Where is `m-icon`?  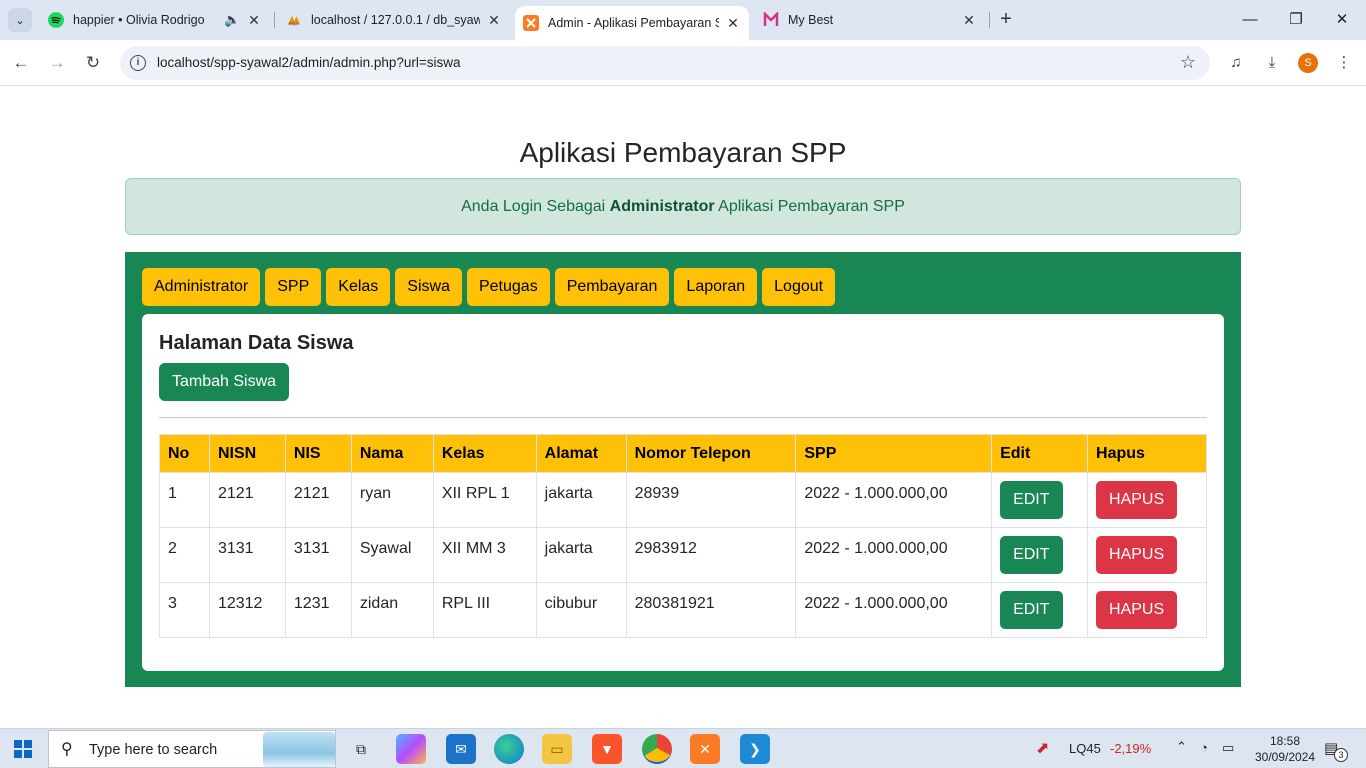 m-icon is located at coordinates (771, 20).